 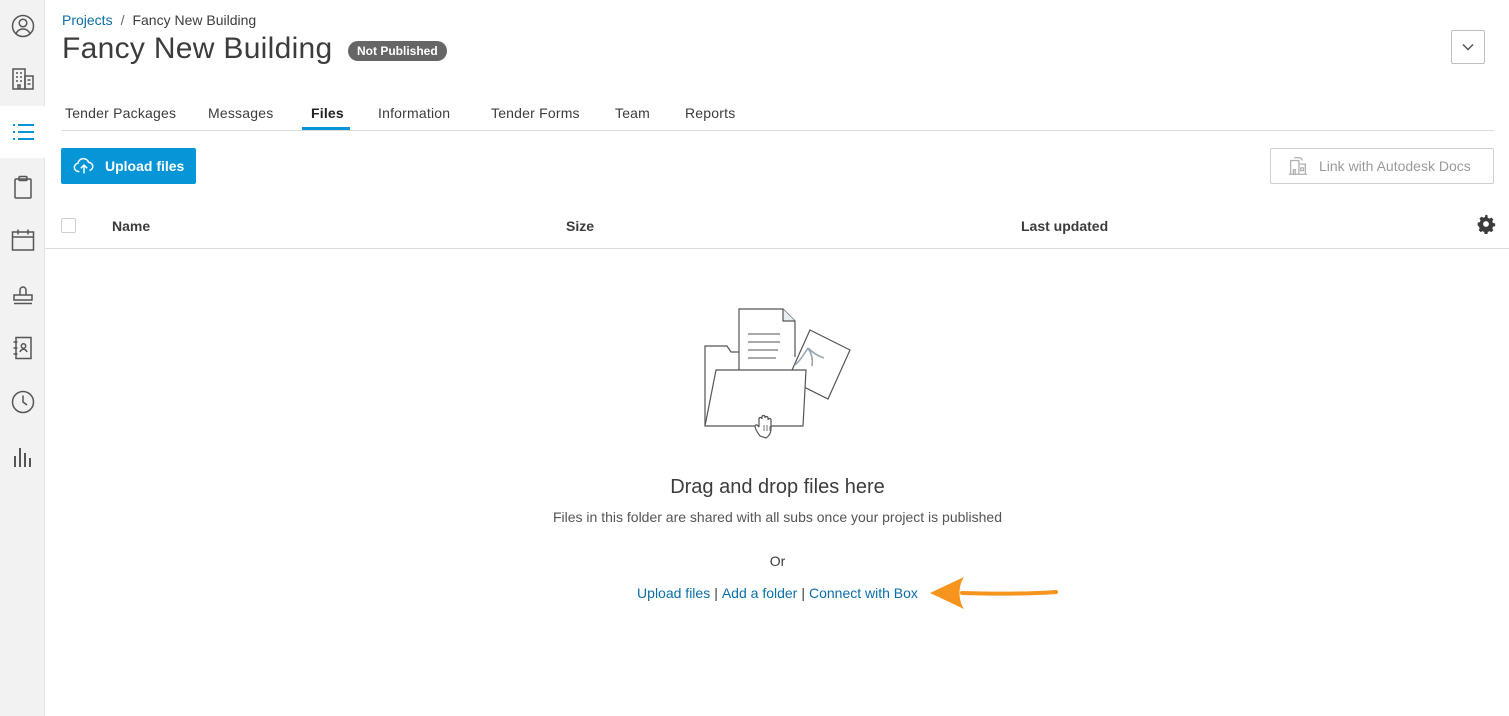 I want to click on rail-stamp, so click(x=22, y=294).